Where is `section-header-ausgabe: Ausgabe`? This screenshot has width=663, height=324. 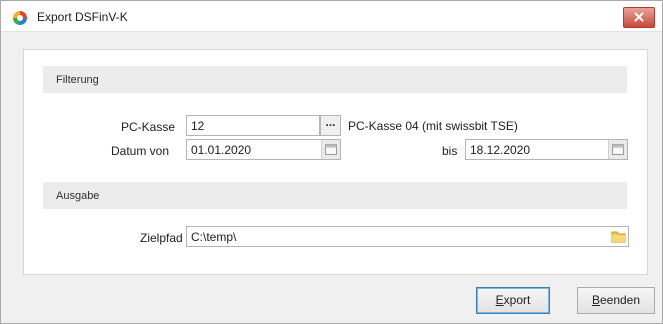
section-header-ausgabe: Ausgabe is located at coordinates (335, 195).